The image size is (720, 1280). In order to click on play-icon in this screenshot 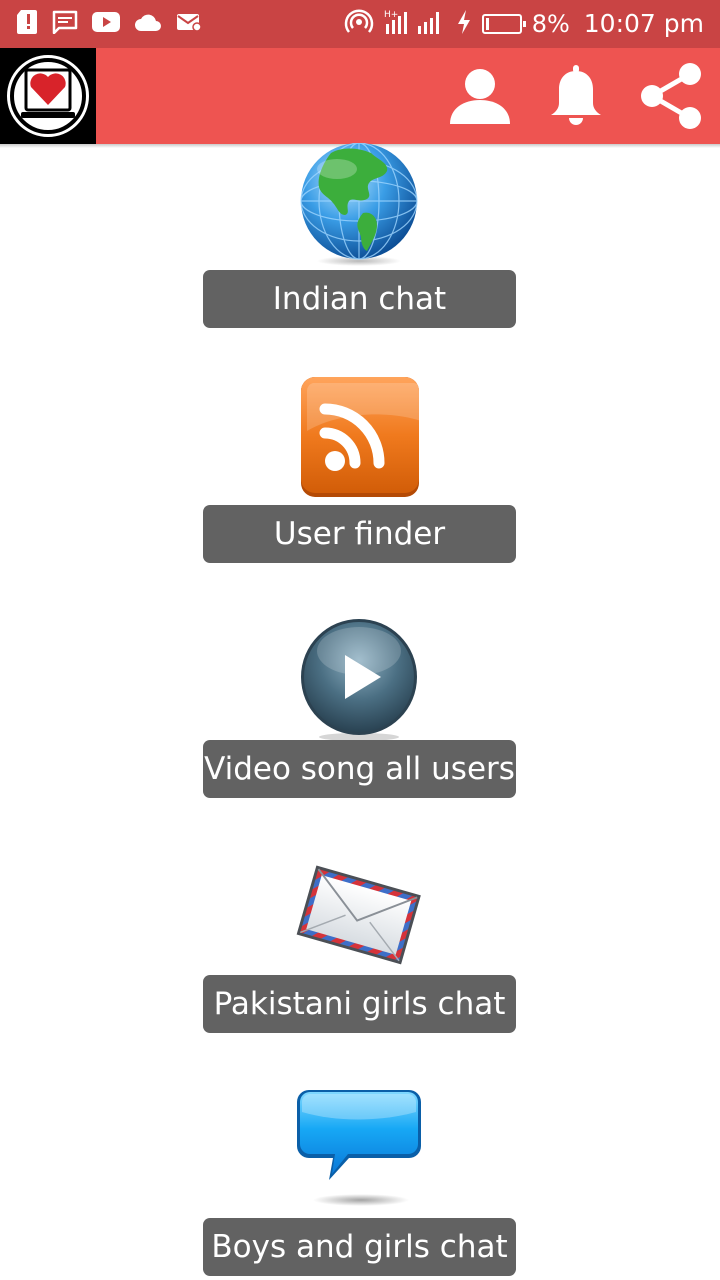, I will do `click(359, 679)`.